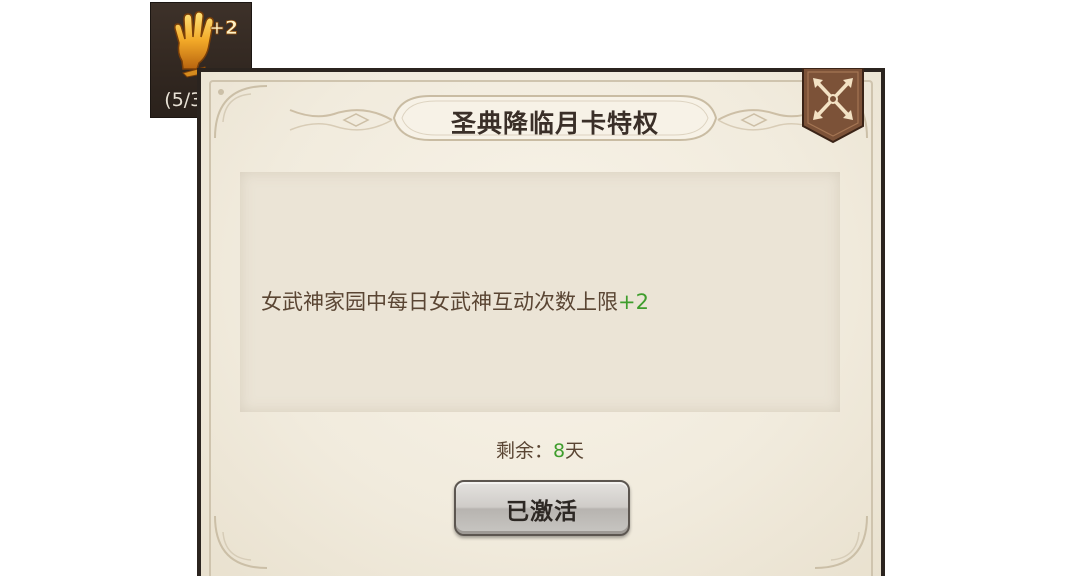 Image resolution: width=1080 pixels, height=576 pixels. Describe the element at coordinates (223, 28) in the screenshot. I see `counter-badge: +2` at that location.